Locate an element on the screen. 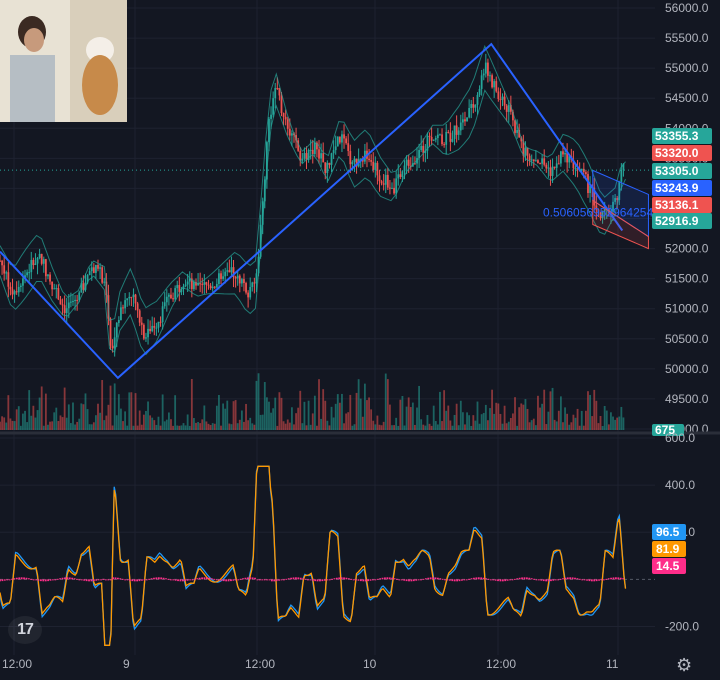  gear-icon: ⚙ is located at coordinates (684, 665).